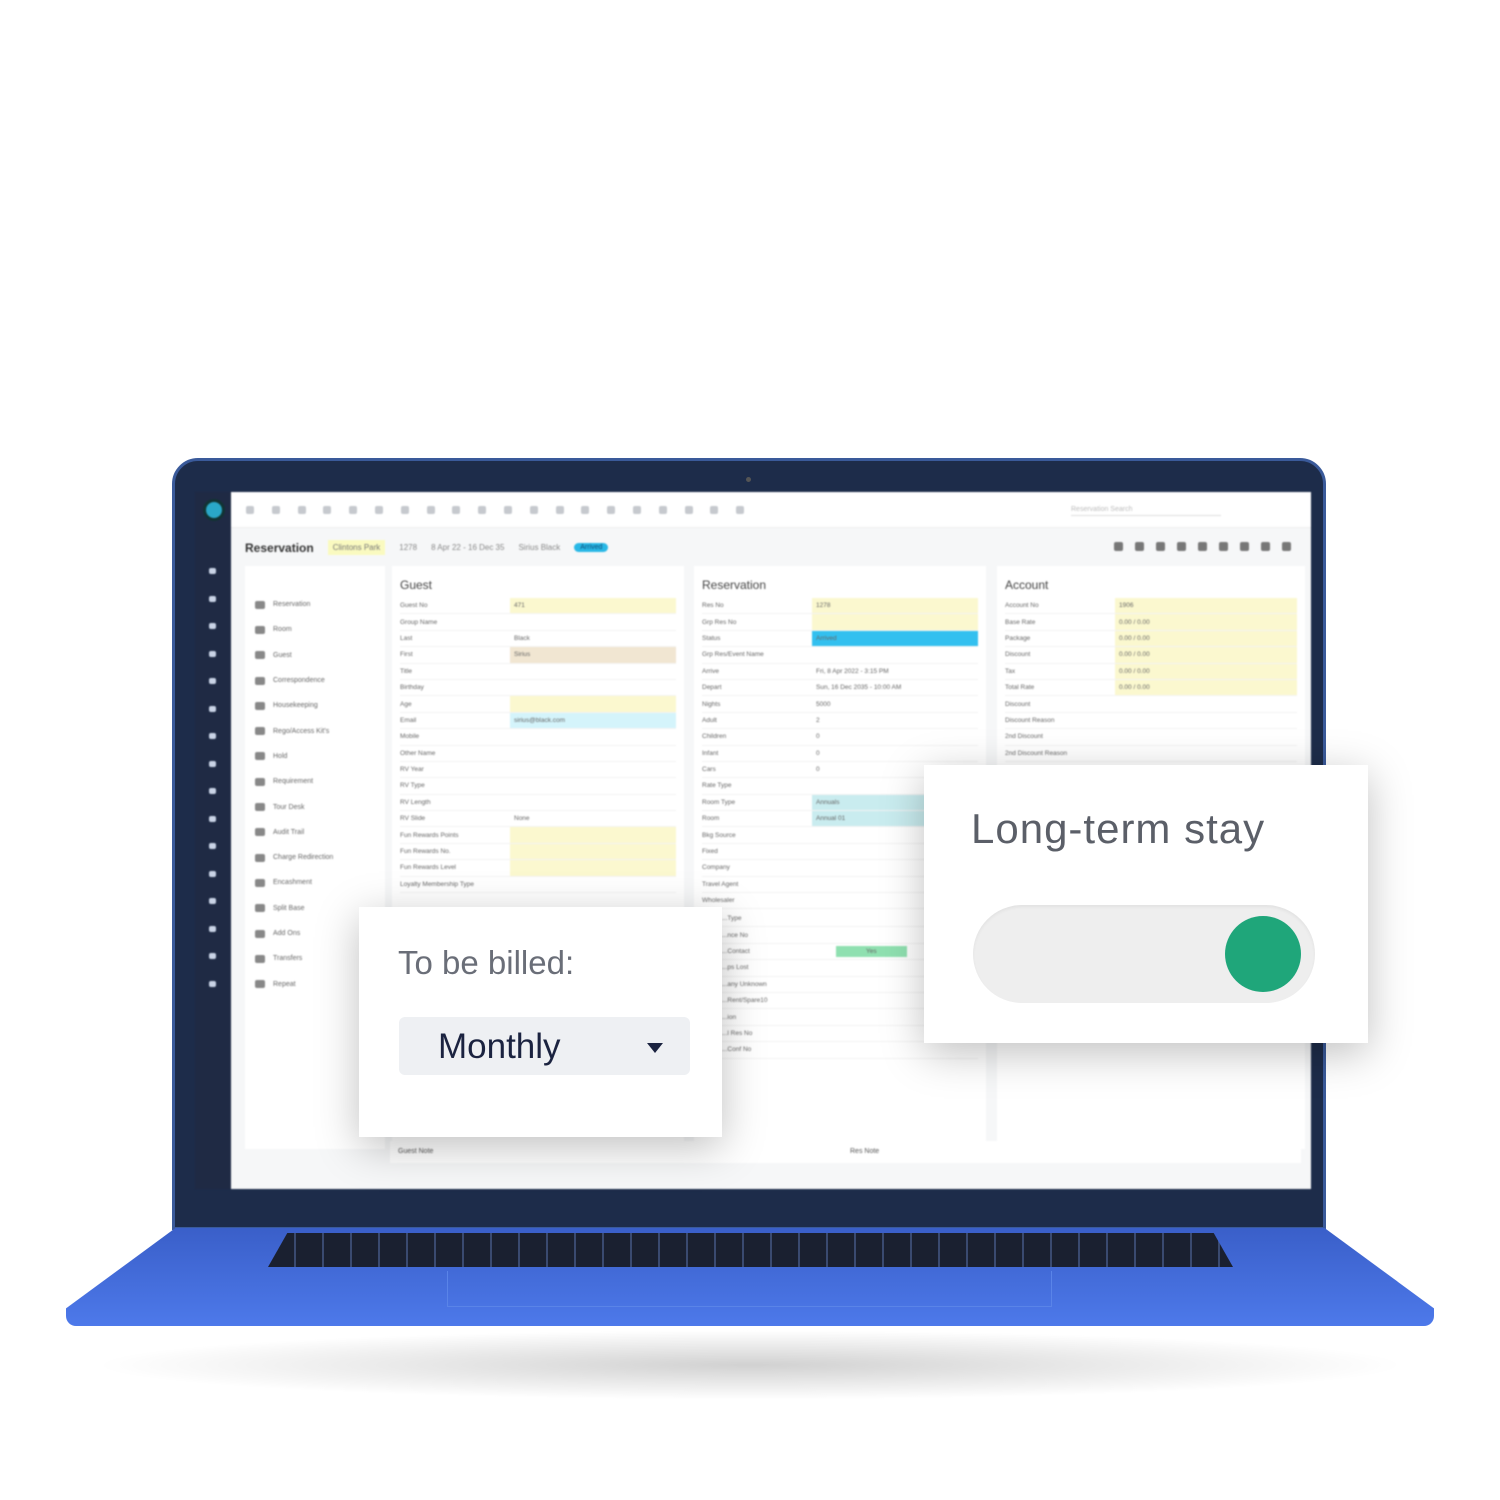  I want to click on reservation-search-input: Reservation Search, so click(1146, 511).